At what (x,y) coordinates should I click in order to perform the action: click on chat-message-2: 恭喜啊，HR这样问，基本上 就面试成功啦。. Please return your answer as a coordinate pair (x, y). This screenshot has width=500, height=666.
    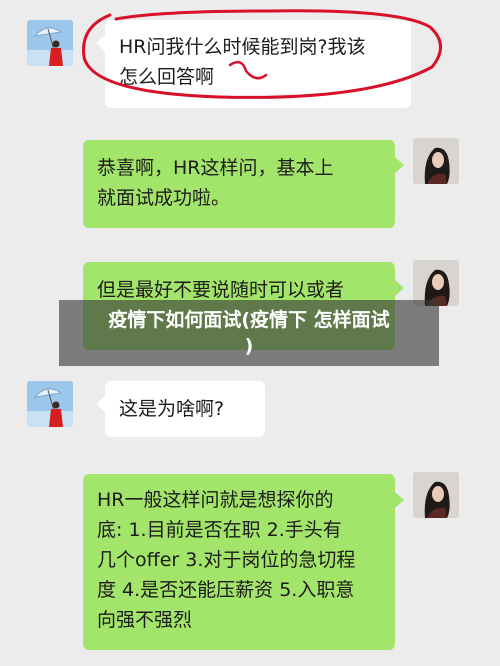
    Looking at the image, I should click on (239, 184).